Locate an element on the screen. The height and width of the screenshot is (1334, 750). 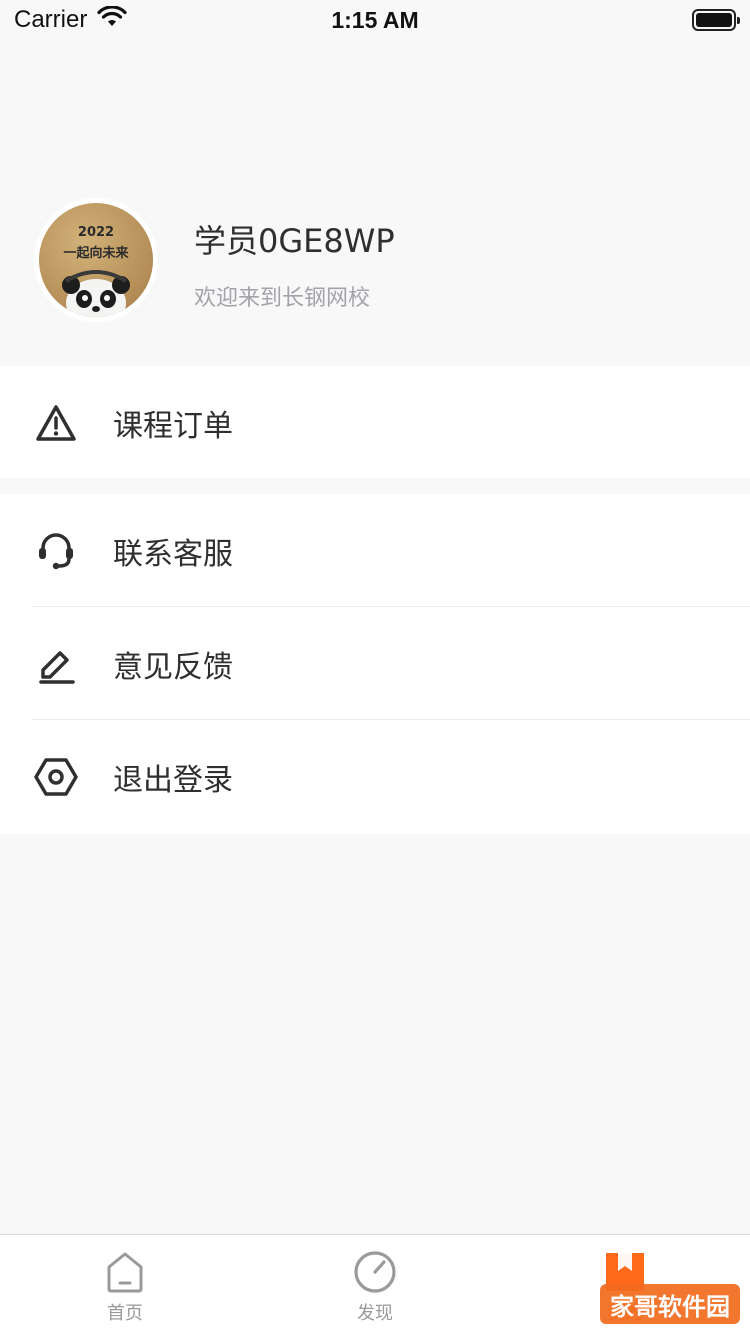
avatar: 2022 一起向未来 is located at coordinates (96, 260).